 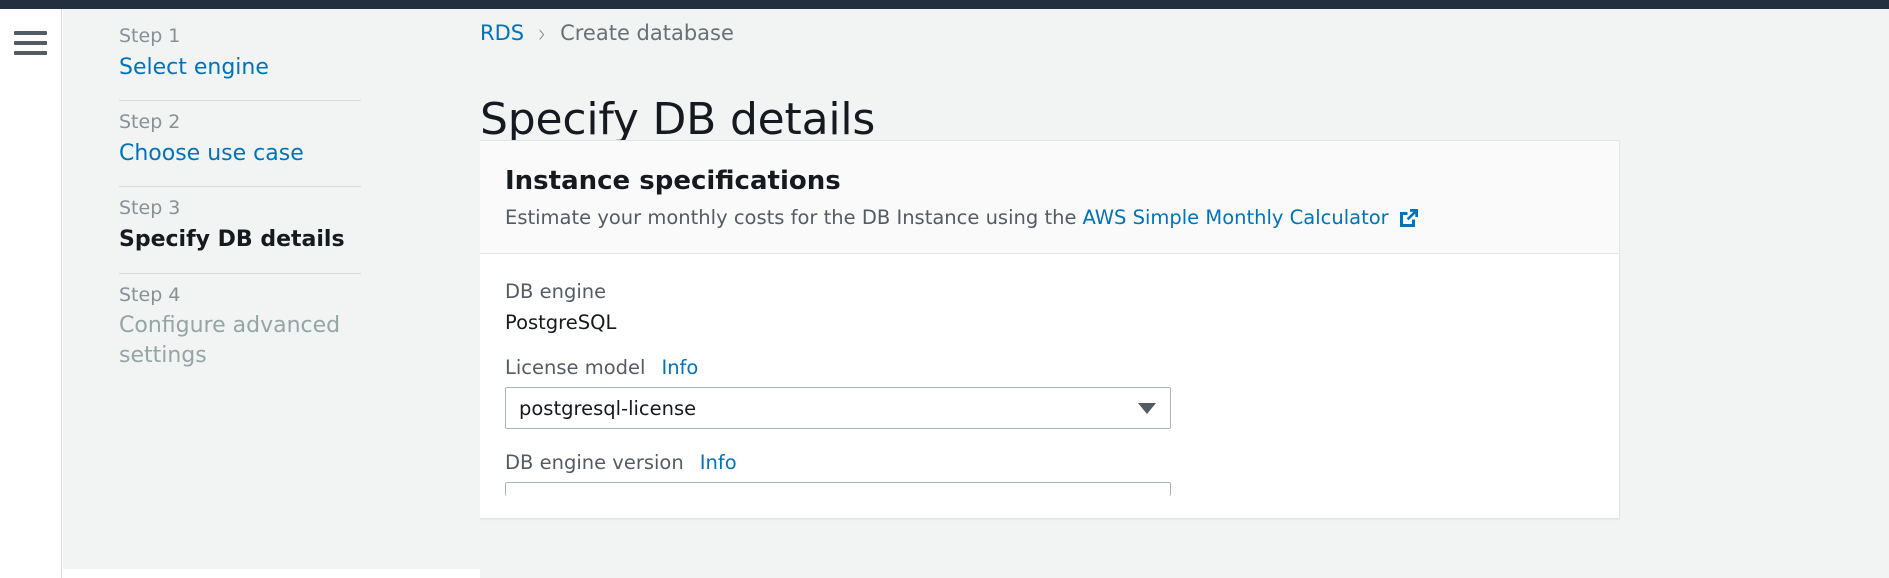 What do you see at coordinates (1049, 367) in the screenshot?
I see `license-model-label: License model Info` at bounding box center [1049, 367].